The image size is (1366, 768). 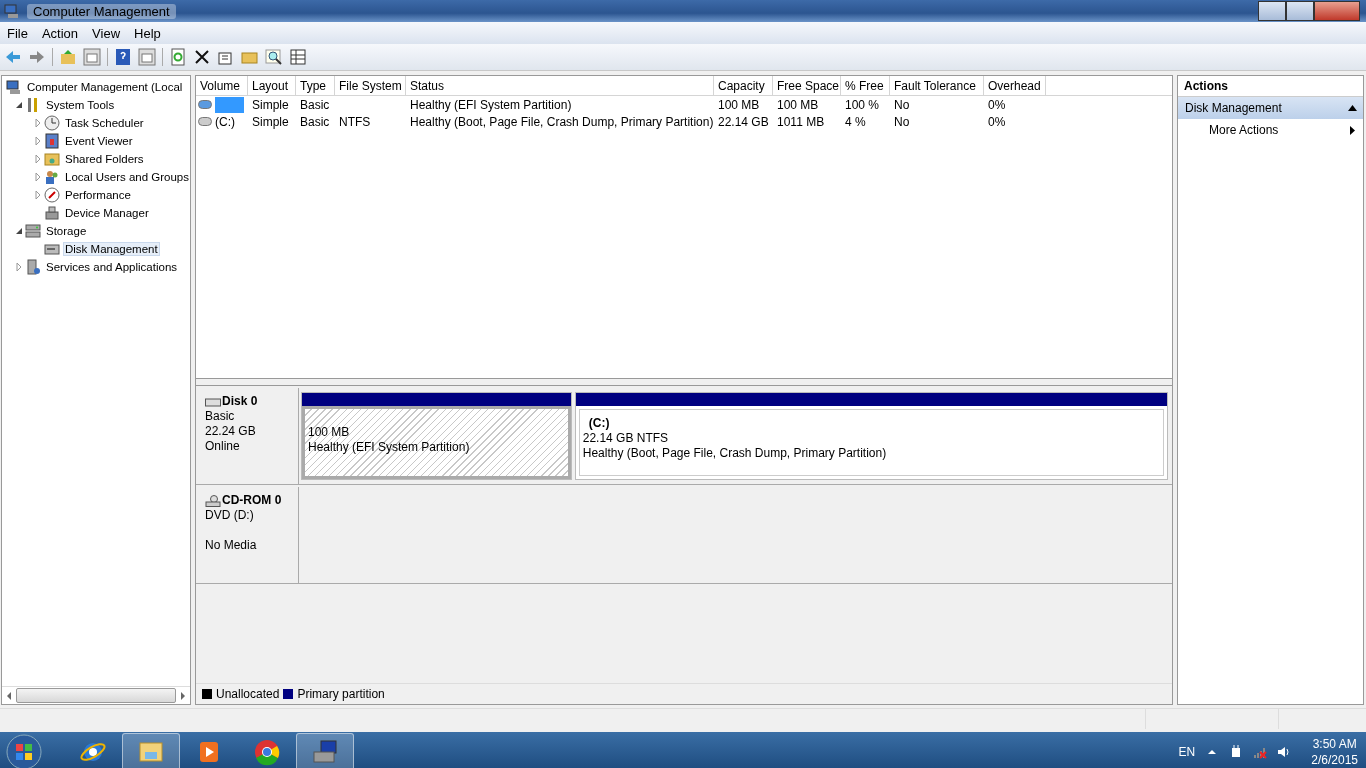 What do you see at coordinates (807, 85) in the screenshot?
I see `column-header: Free Space` at bounding box center [807, 85].